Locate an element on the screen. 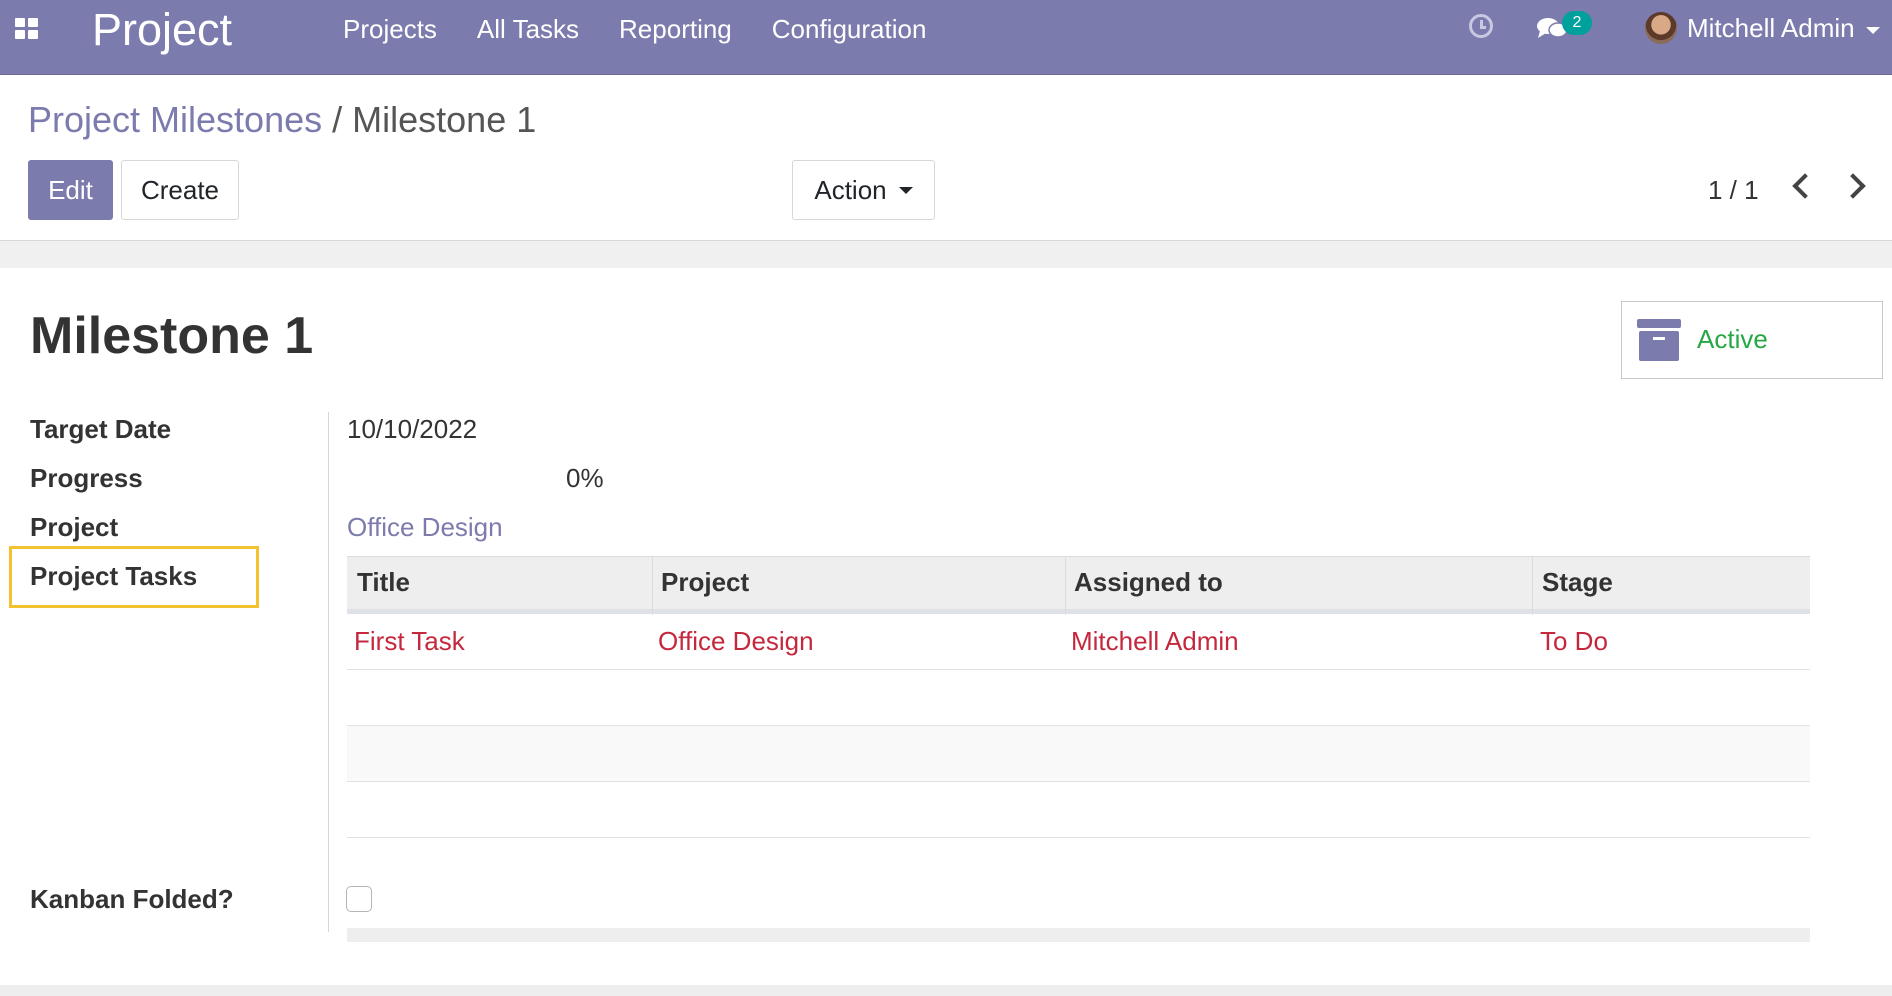 The image size is (1892, 996). edit-button: Edit is located at coordinates (70, 190).